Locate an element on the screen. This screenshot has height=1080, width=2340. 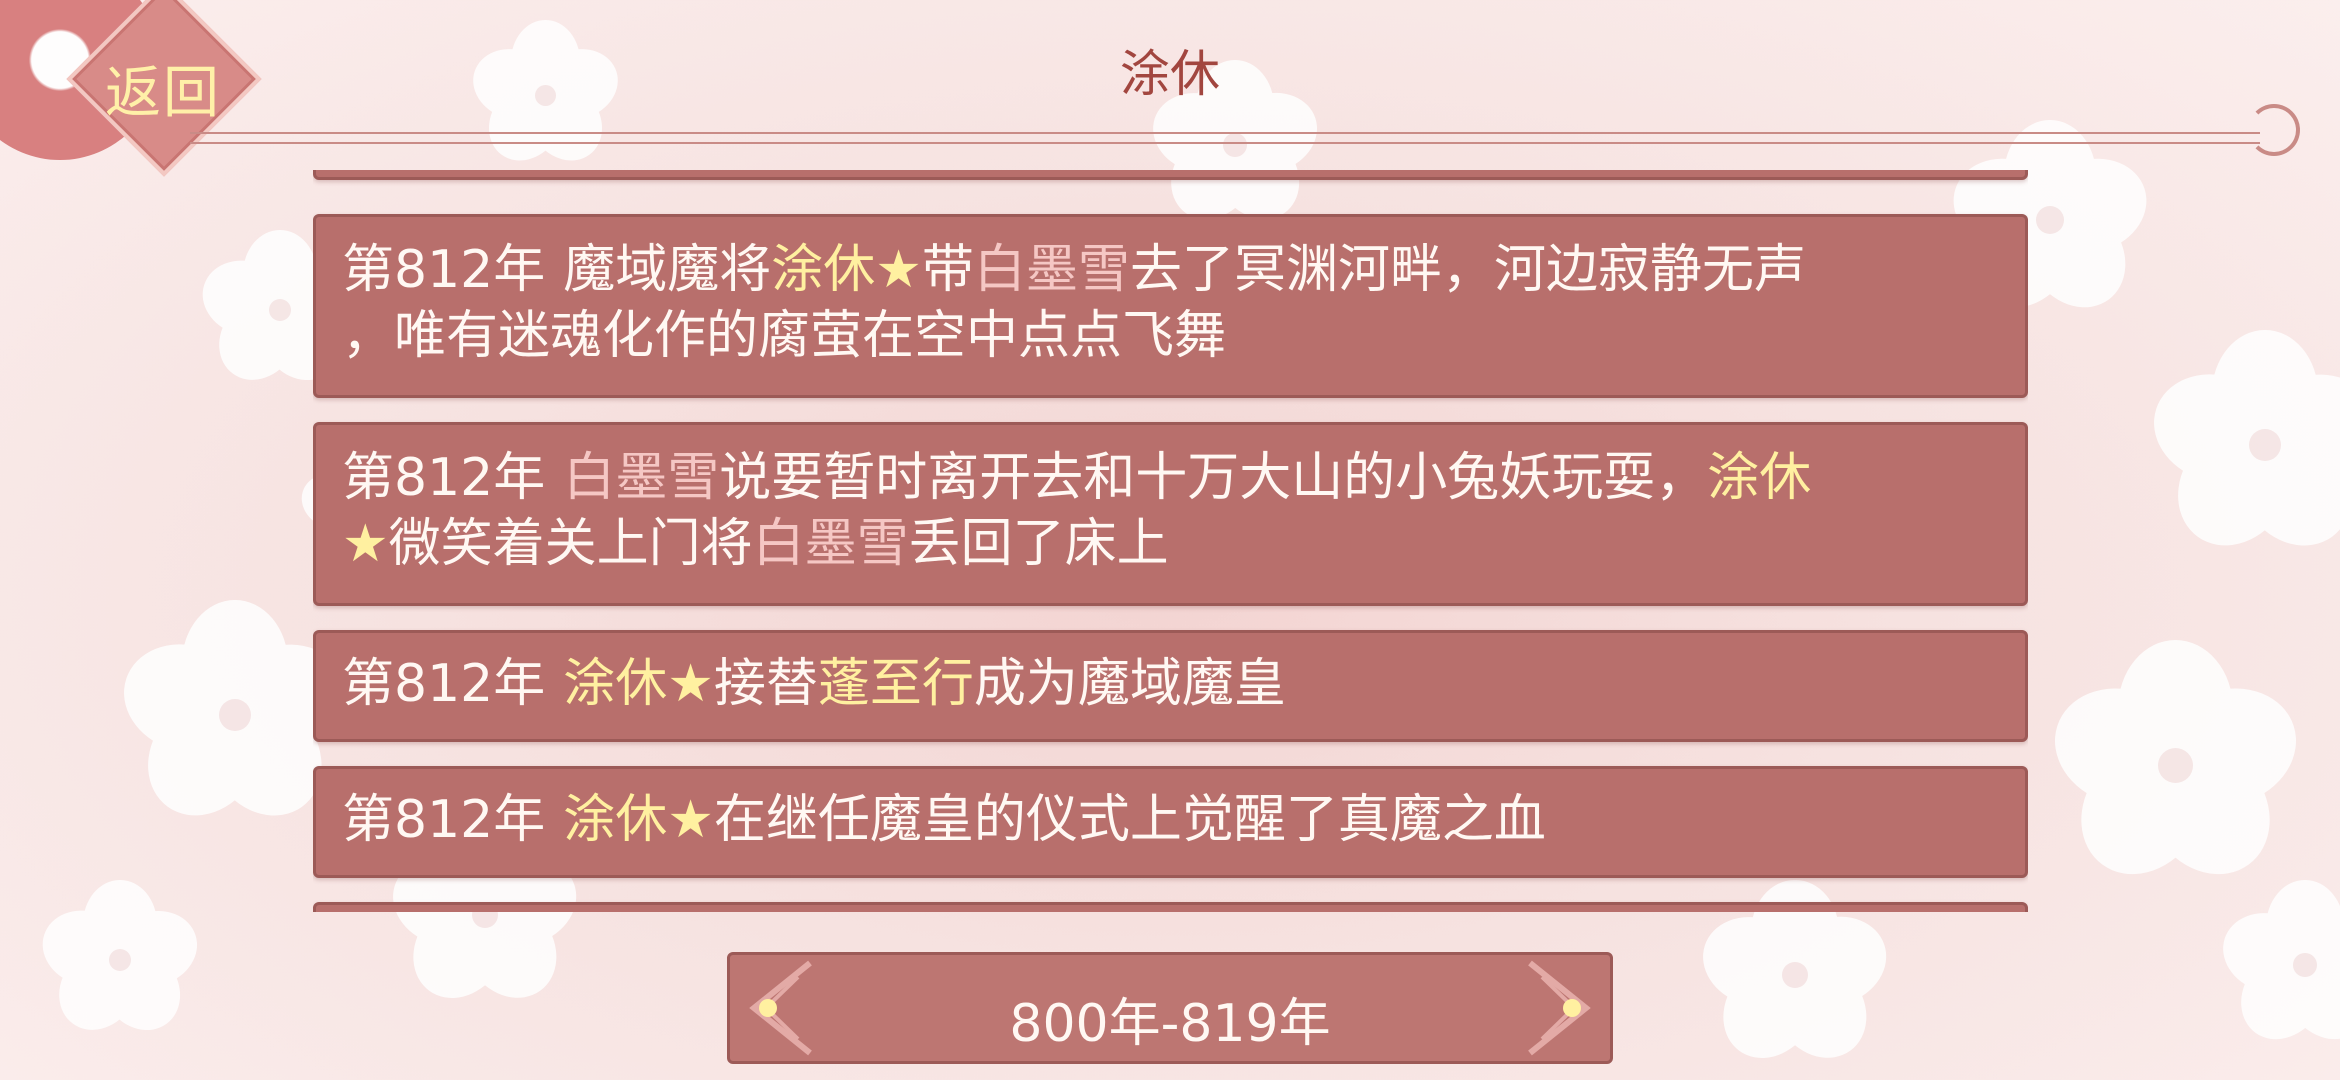
event-text-segment: 魔域魔将 is located at coordinates (667, 270).